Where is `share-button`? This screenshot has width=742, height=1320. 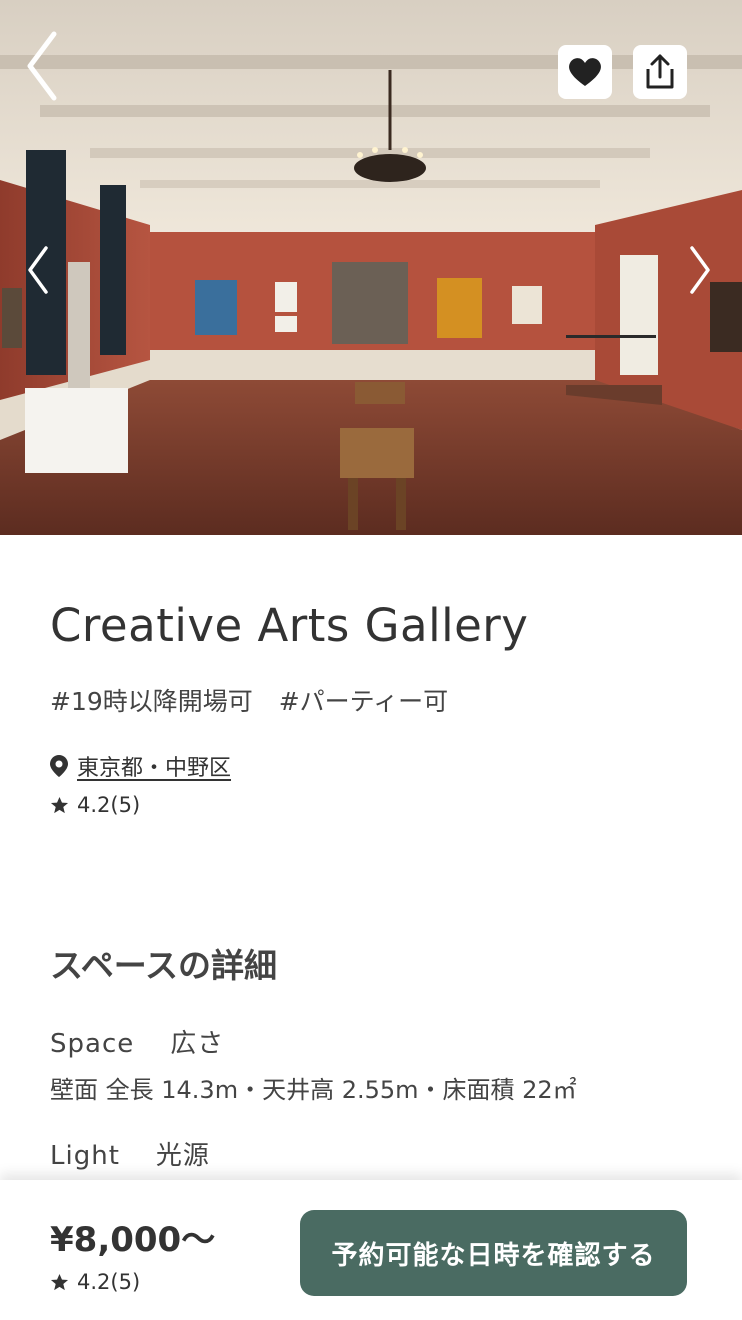 share-button is located at coordinates (660, 72).